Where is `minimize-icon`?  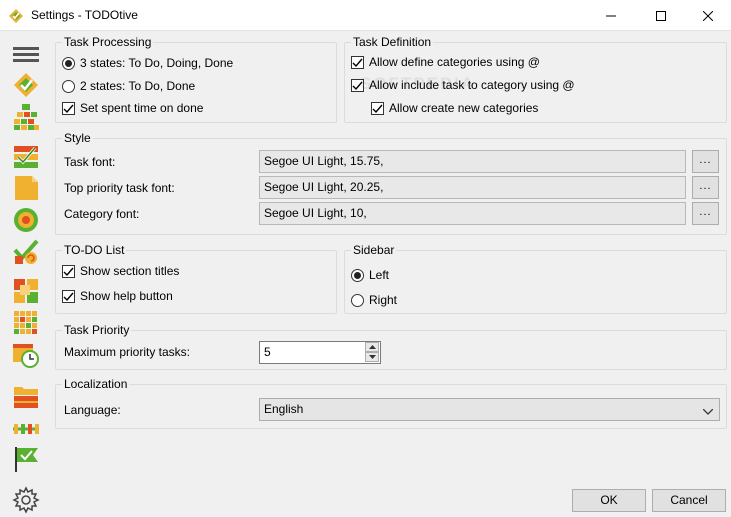
minimize-icon is located at coordinates (611, 16).